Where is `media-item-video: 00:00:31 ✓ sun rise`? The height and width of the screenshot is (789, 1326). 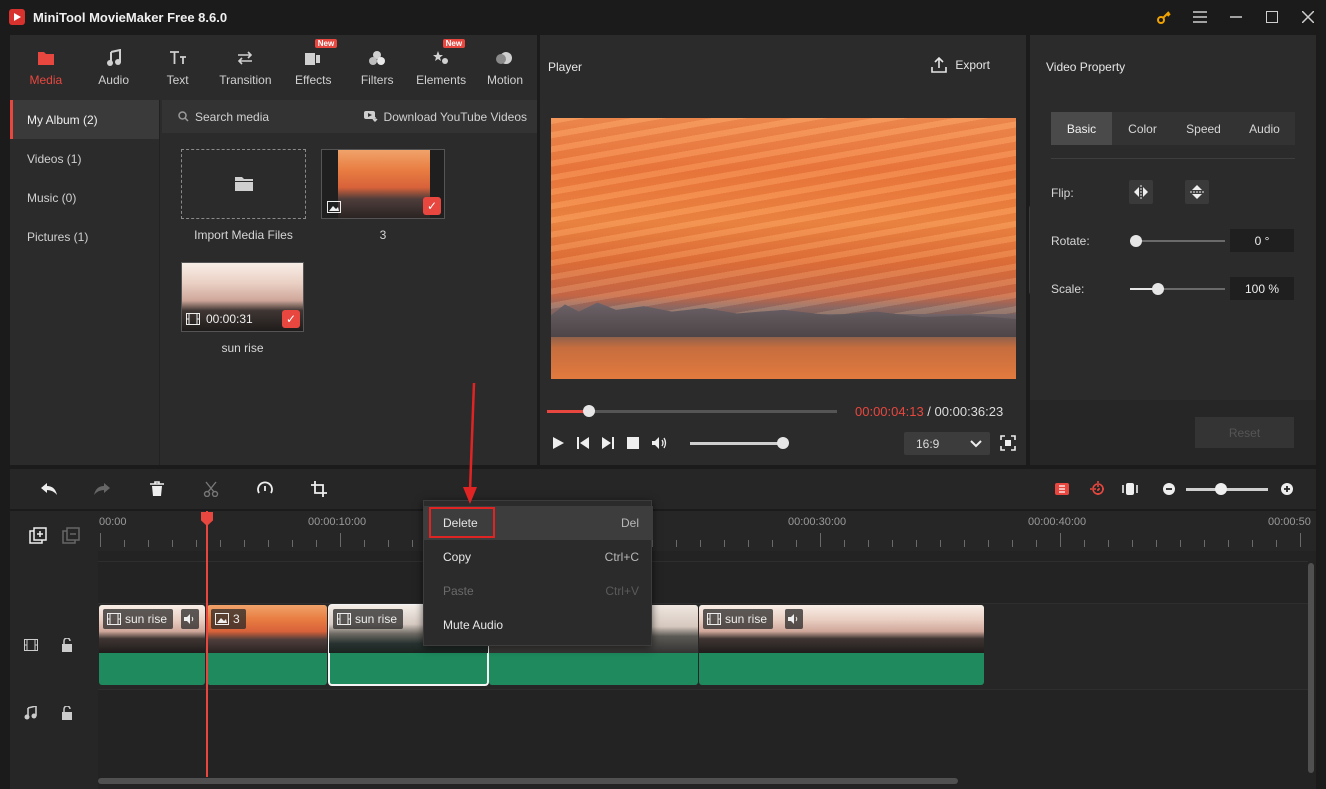
media-item-video: 00:00:31 ✓ sun rise is located at coordinates (242, 308).